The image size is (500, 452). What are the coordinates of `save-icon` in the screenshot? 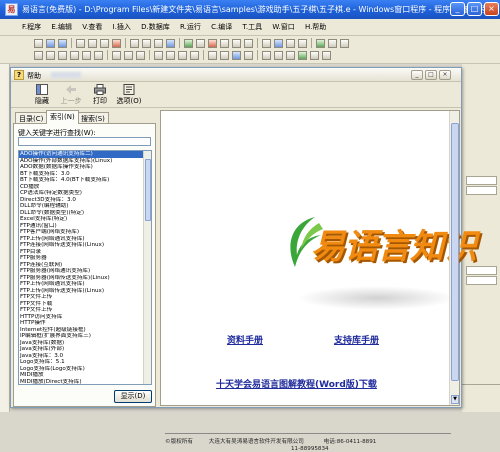 It's located at (62, 43).